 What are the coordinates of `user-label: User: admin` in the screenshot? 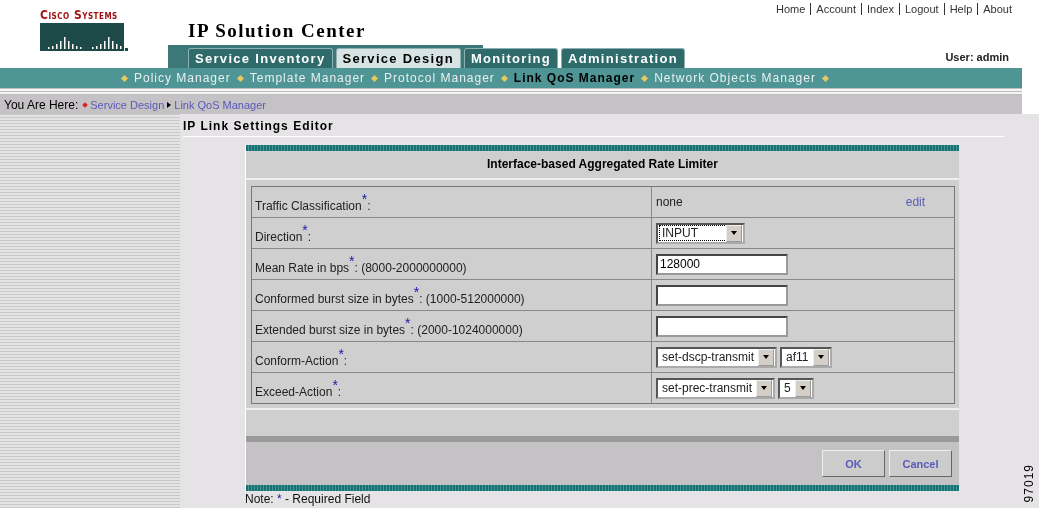 It's located at (977, 57).